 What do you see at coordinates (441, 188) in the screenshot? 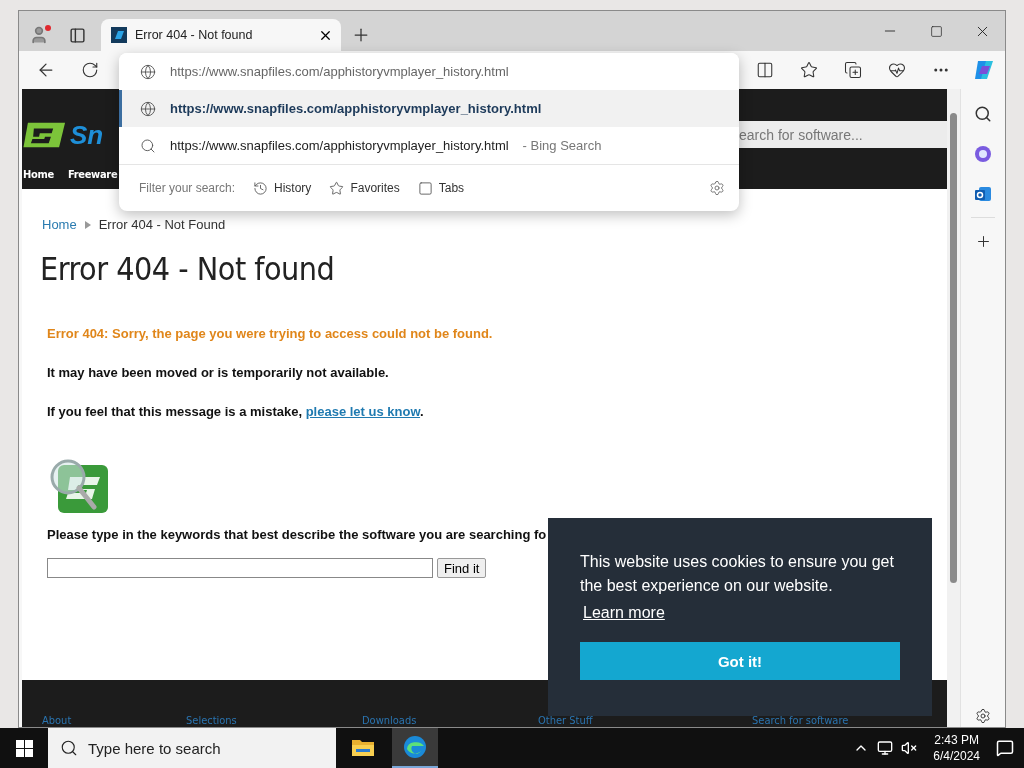
I see `filter-chip: Tabs` at bounding box center [441, 188].